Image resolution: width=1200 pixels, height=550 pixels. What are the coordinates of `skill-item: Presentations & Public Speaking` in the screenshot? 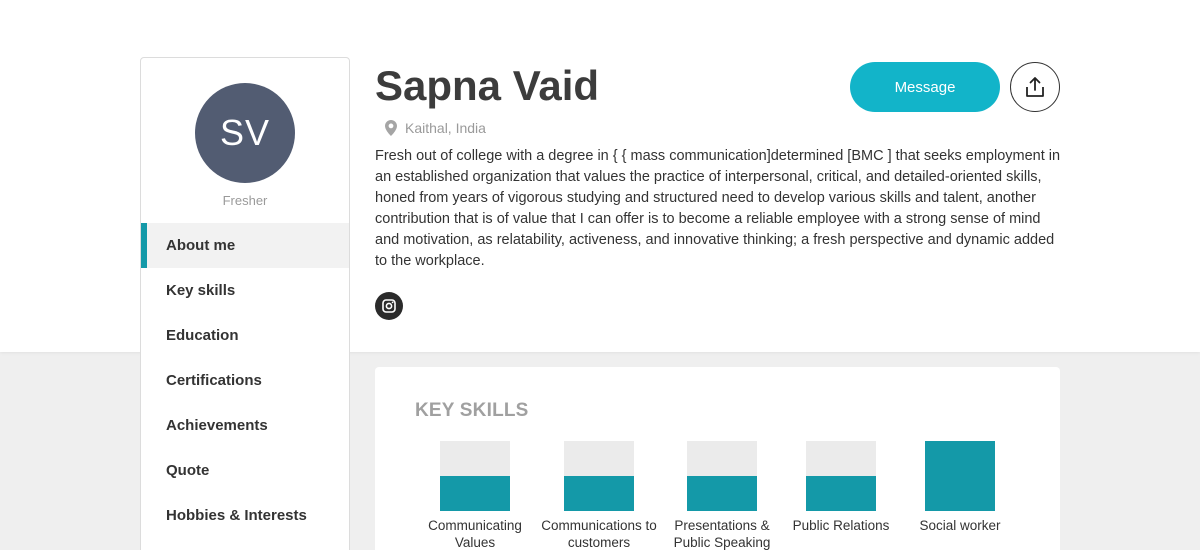 It's located at (722, 495).